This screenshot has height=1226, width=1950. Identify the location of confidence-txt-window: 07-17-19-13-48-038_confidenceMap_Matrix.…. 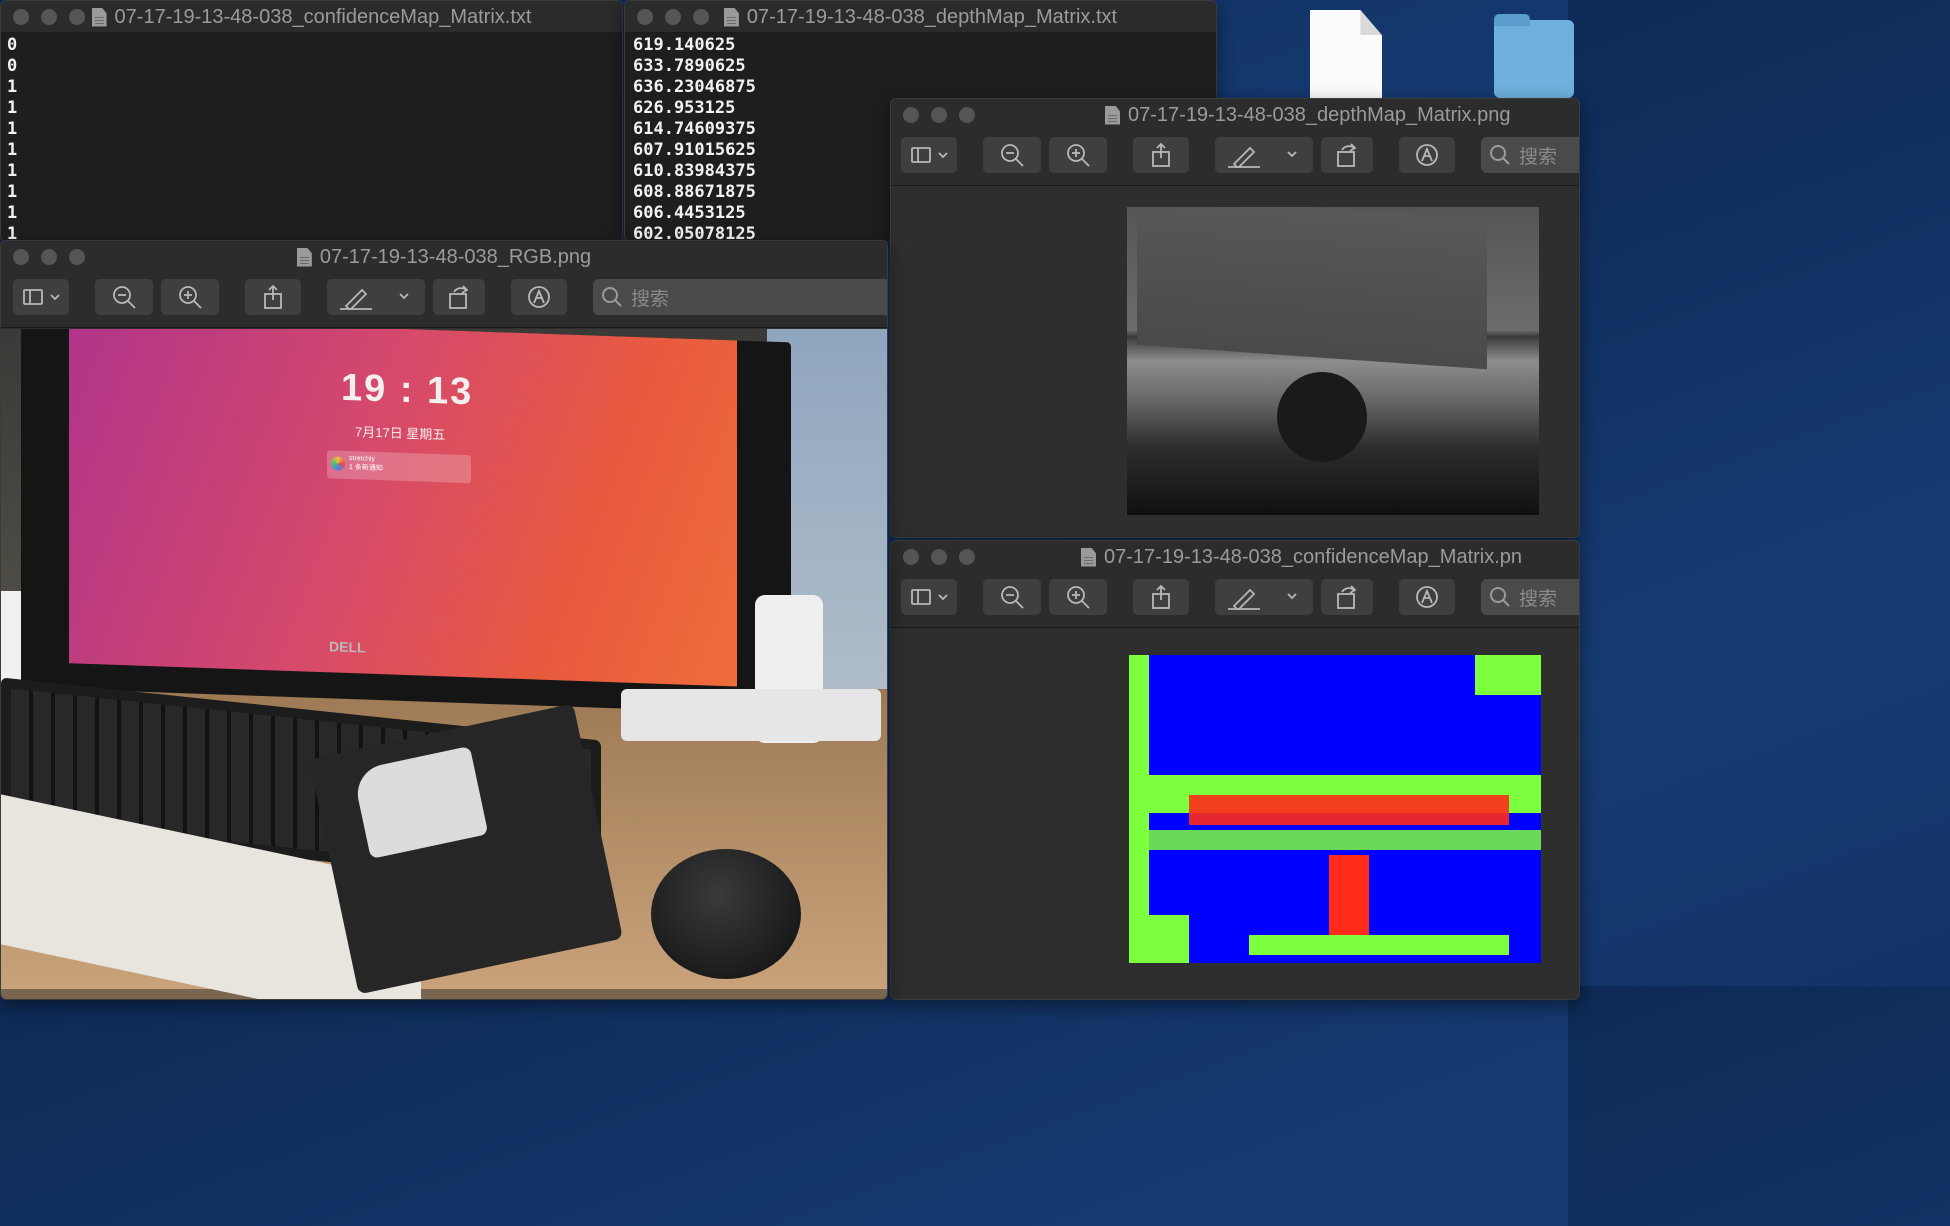
(311, 121).